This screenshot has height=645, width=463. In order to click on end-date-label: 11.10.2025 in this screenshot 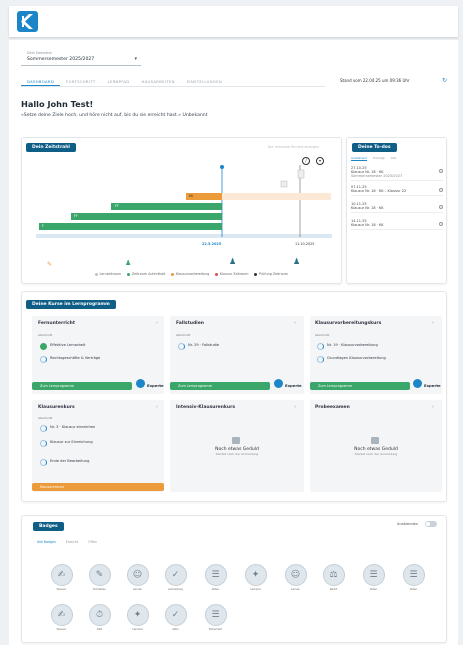, I will do `click(305, 244)`.